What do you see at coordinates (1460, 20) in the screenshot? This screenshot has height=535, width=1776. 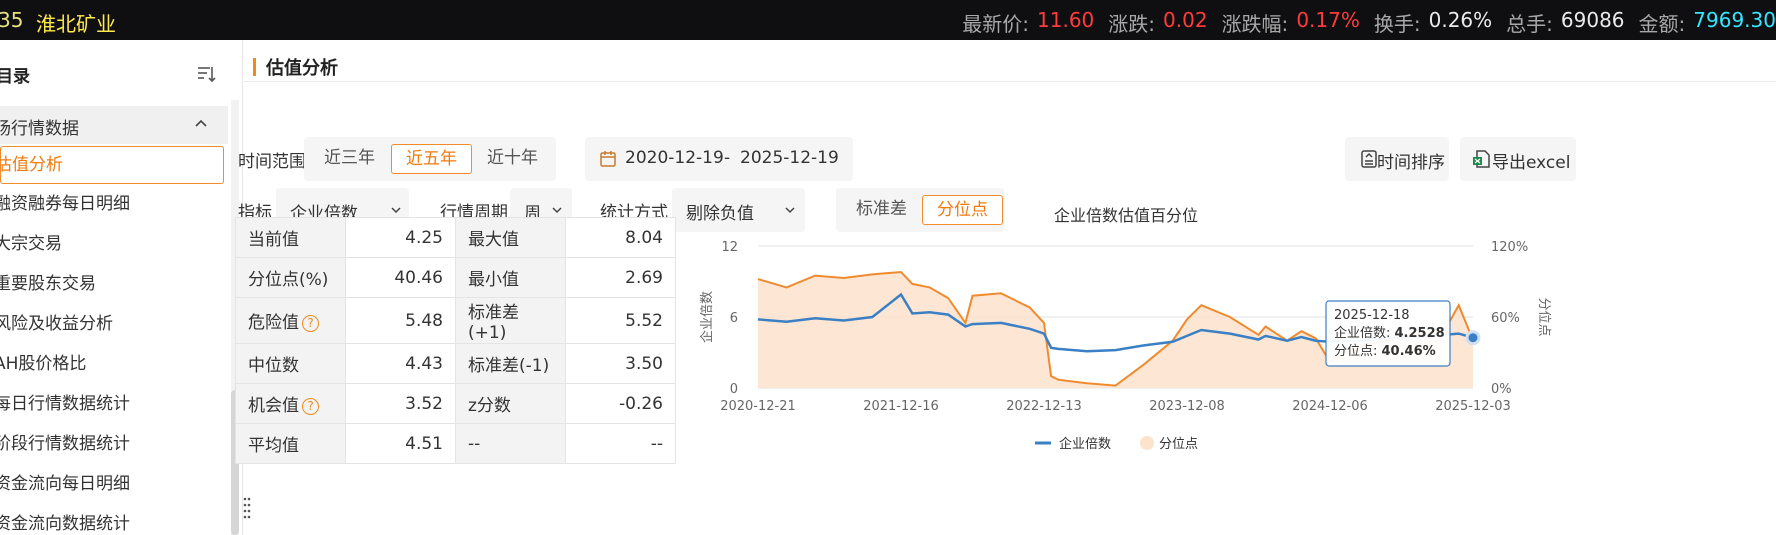 I see `quote-value: 0.26%` at bounding box center [1460, 20].